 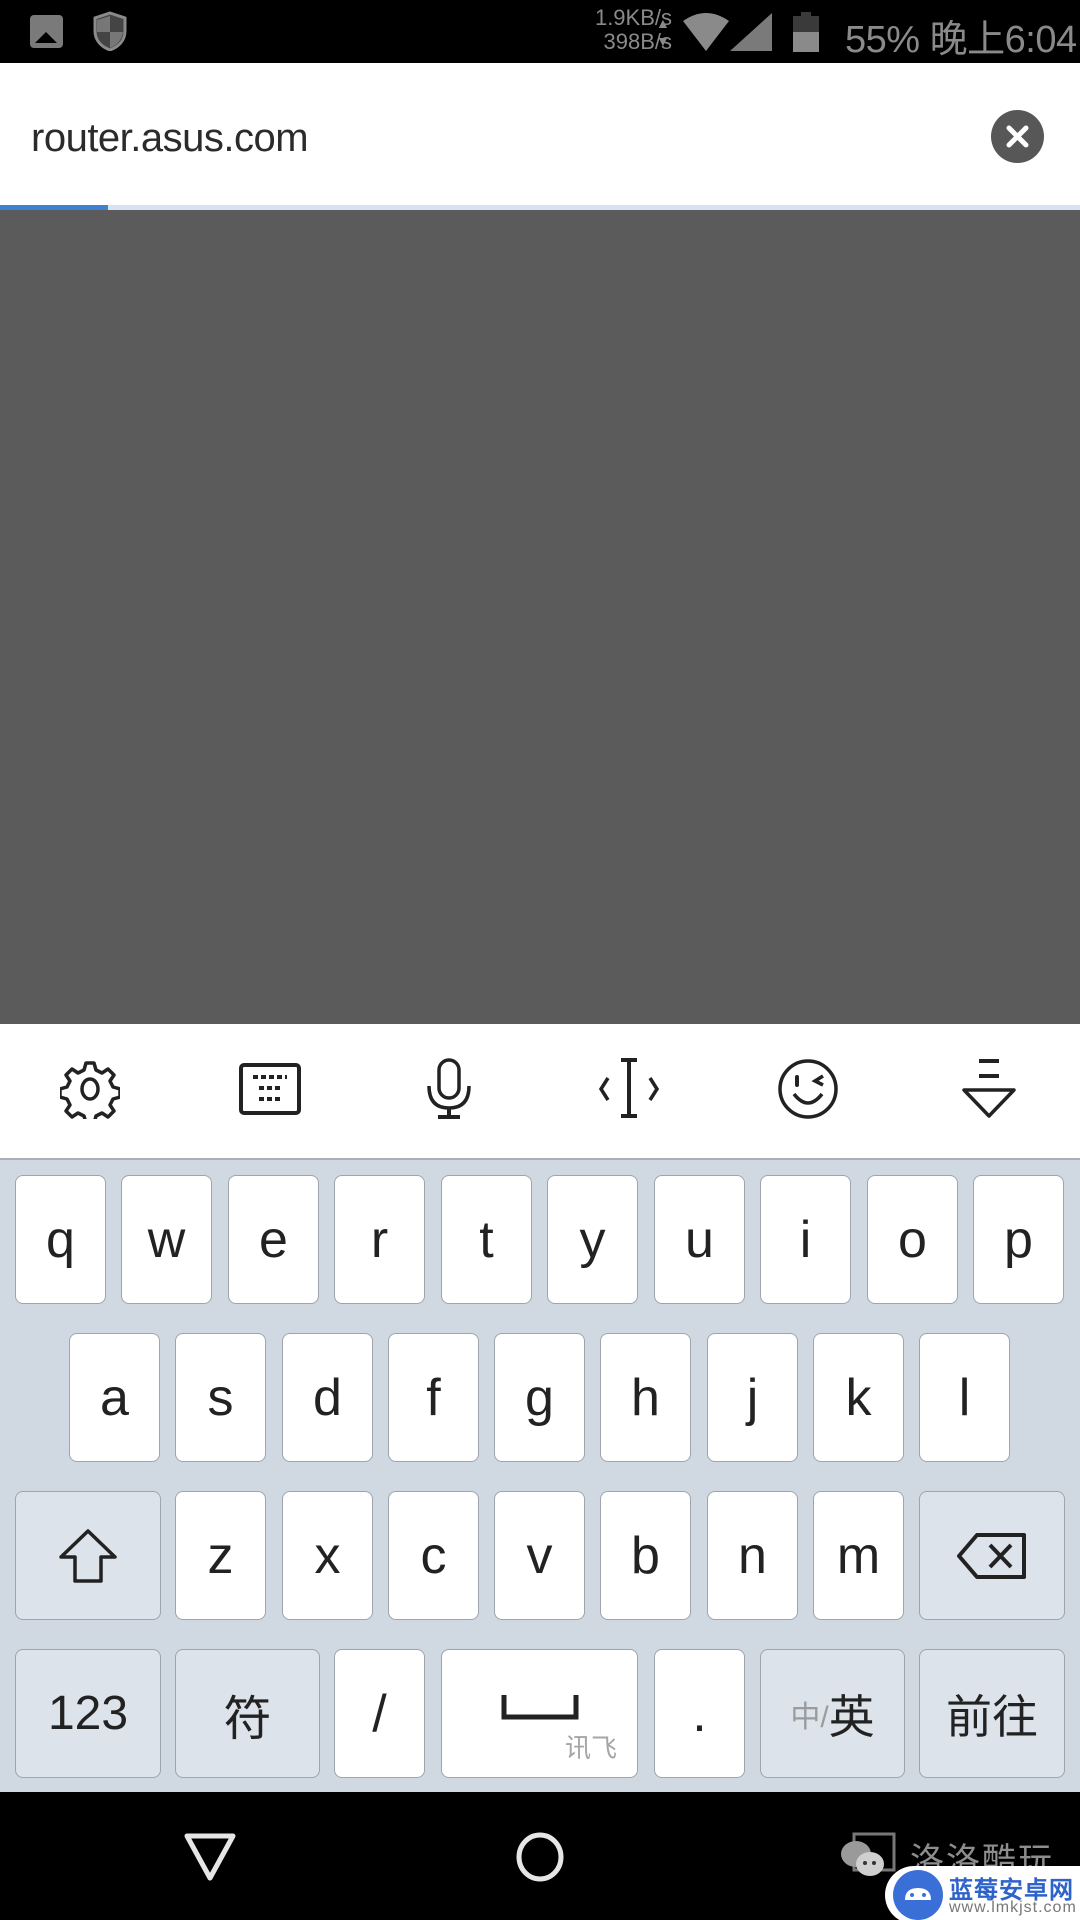 What do you see at coordinates (992, 1713) in the screenshot?
I see `go-key: 前往` at bounding box center [992, 1713].